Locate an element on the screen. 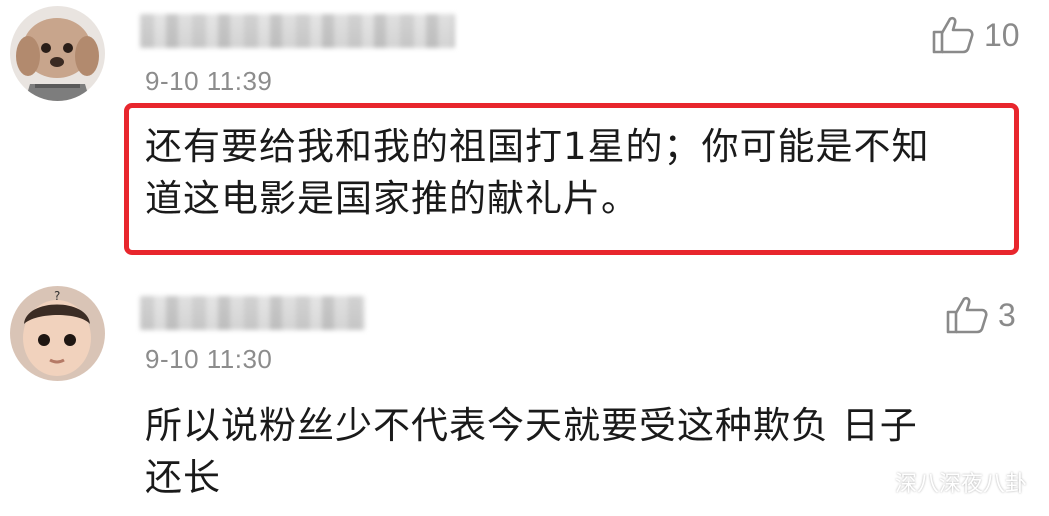  dog-avatar-image is located at coordinates (57, 53).